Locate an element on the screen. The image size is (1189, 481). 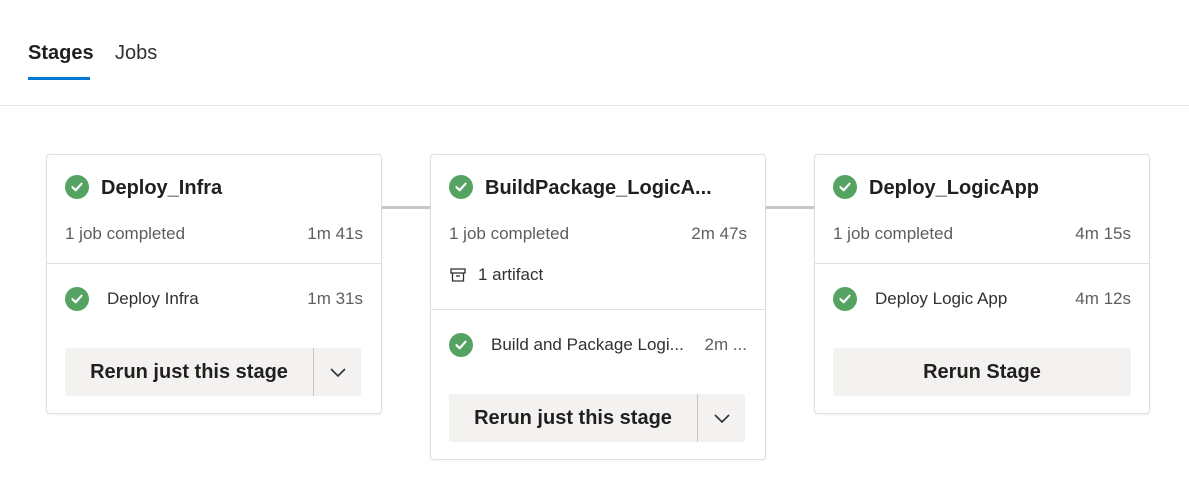
job-name: Deploy Logic App is located at coordinates (941, 298).